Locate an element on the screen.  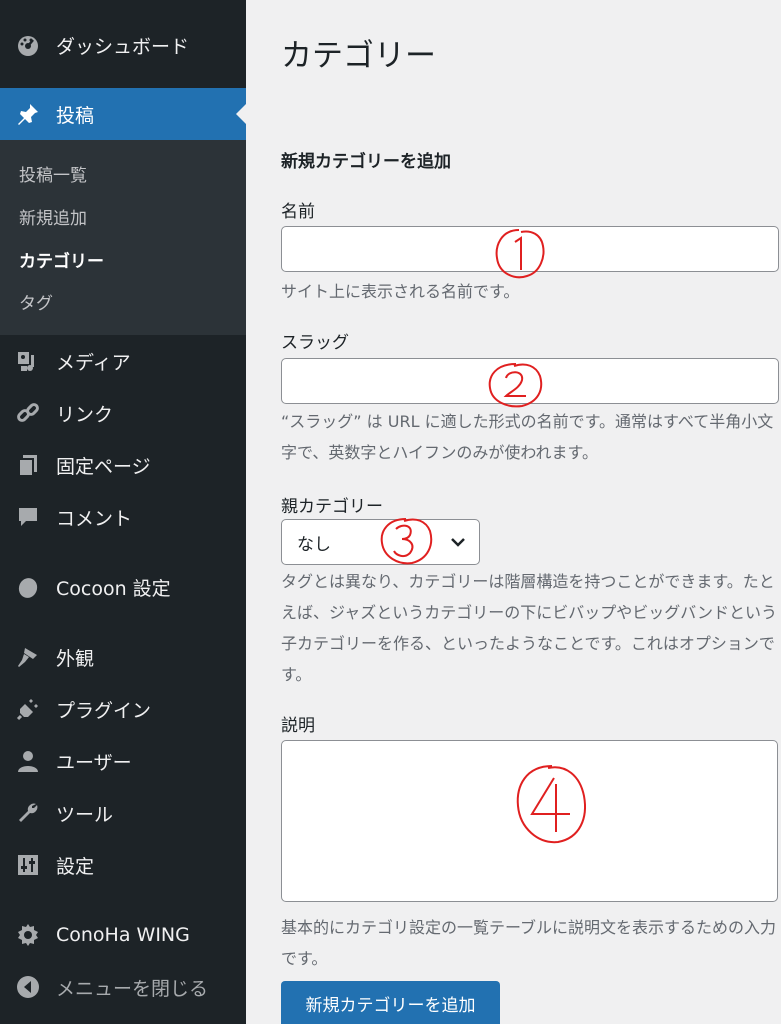
description-label: 説明 is located at coordinates (298, 726).